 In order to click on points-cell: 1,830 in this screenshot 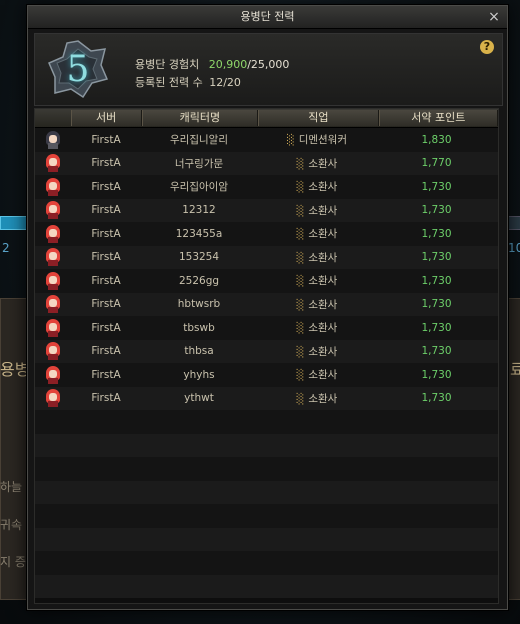, I will do `click(436, 139)`.